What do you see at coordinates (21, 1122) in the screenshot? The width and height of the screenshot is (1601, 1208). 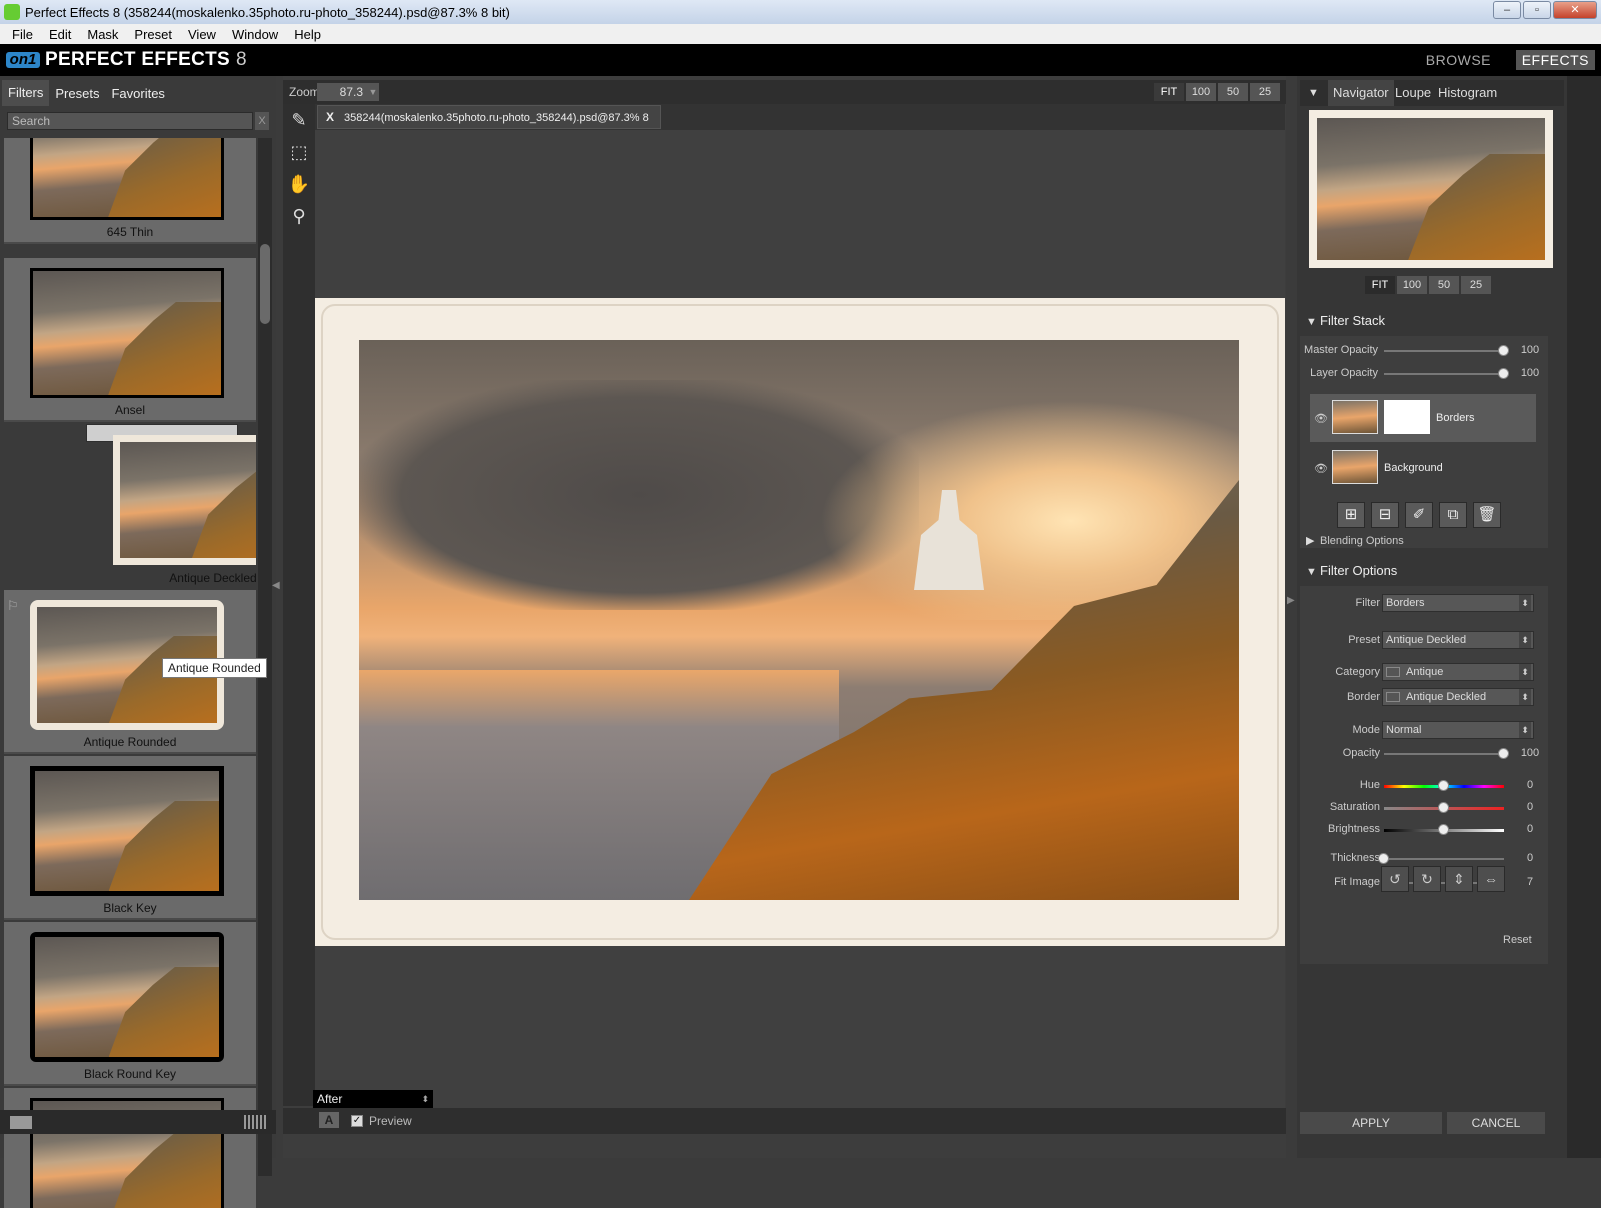 I see `single-view-icon` at bounding box center [21, 1122].